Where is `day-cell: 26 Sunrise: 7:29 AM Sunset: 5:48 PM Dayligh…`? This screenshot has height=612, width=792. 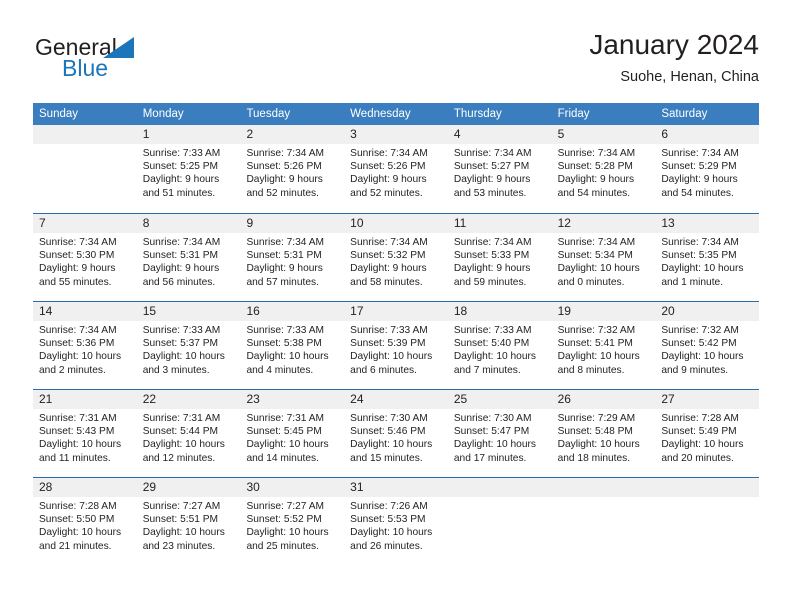 day-cell: 26 Sunrise: 7:29 AM Sunset: 5:48 PM Dayligh… is located at coordinates (603, 433).